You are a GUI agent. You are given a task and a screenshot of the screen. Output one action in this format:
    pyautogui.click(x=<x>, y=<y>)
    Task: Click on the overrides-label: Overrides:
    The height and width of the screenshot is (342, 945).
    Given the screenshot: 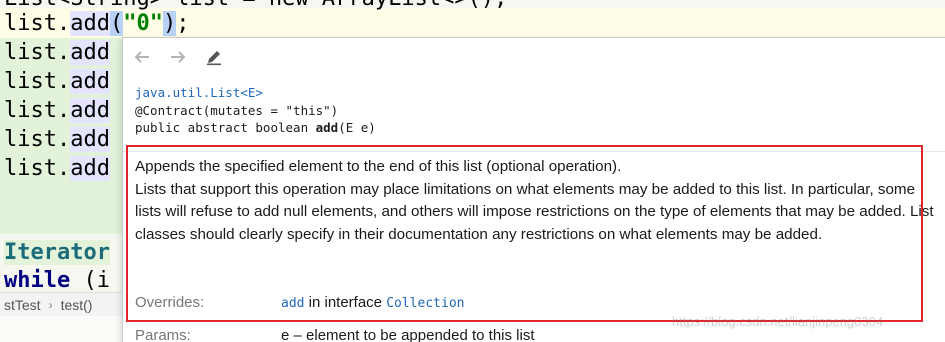 What is the action you would take?
    pyautogui.click(x=170, y=302)
    